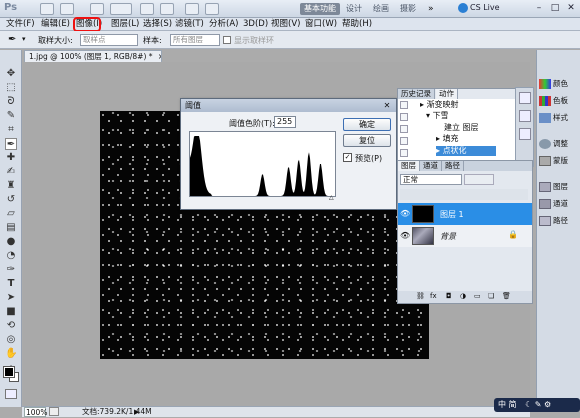 Image resolution: width=580 pixels, height=418 pixels. Describe the element at coordinates (491, 296) in the screenshot. I see `new-layer-icon: ❏` at that location.